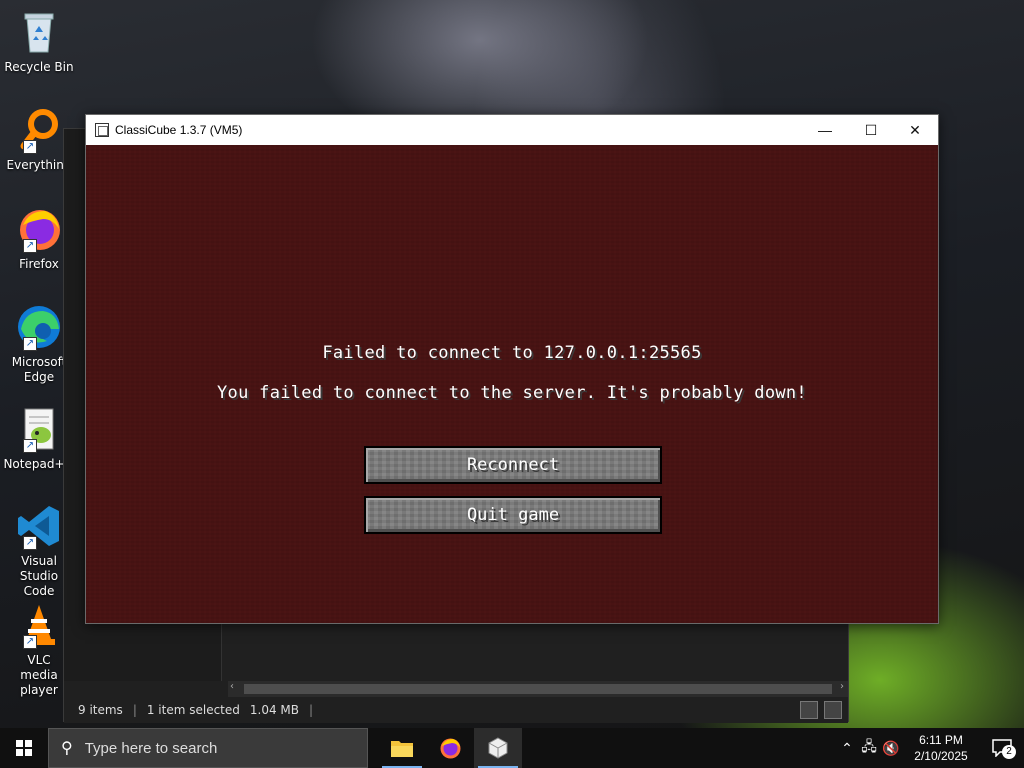 Image resolution: width=1024 pixels, height=768 pixels. What do you see at coordinates (869, 748) in the screenshot?
I see `network-icon: 🖧` at bounding box center [869, 748].